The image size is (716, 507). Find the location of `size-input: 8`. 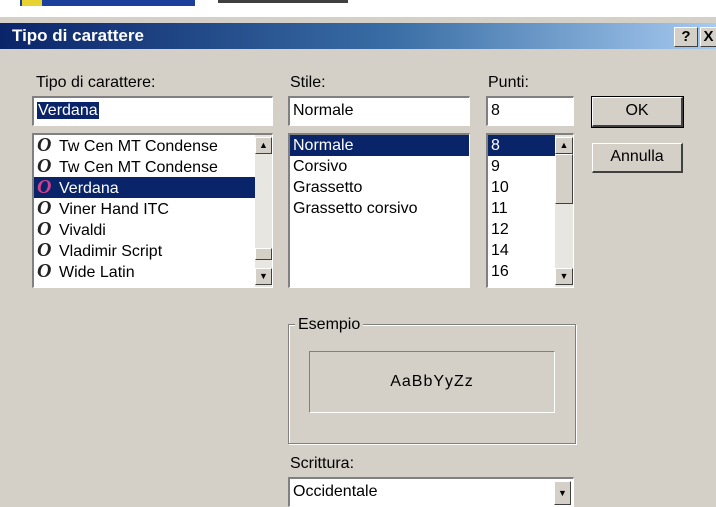

size-input: 8 is located at coordinates (530, 111).